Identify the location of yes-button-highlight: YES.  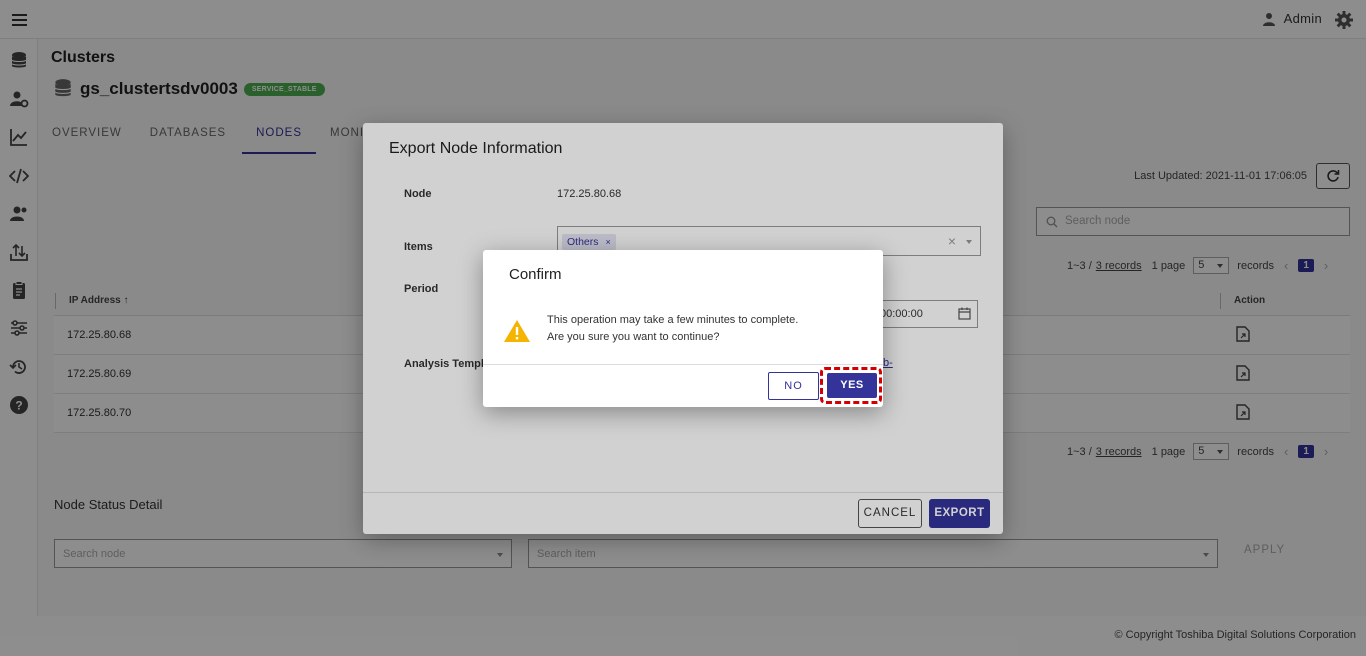
(851, 385).